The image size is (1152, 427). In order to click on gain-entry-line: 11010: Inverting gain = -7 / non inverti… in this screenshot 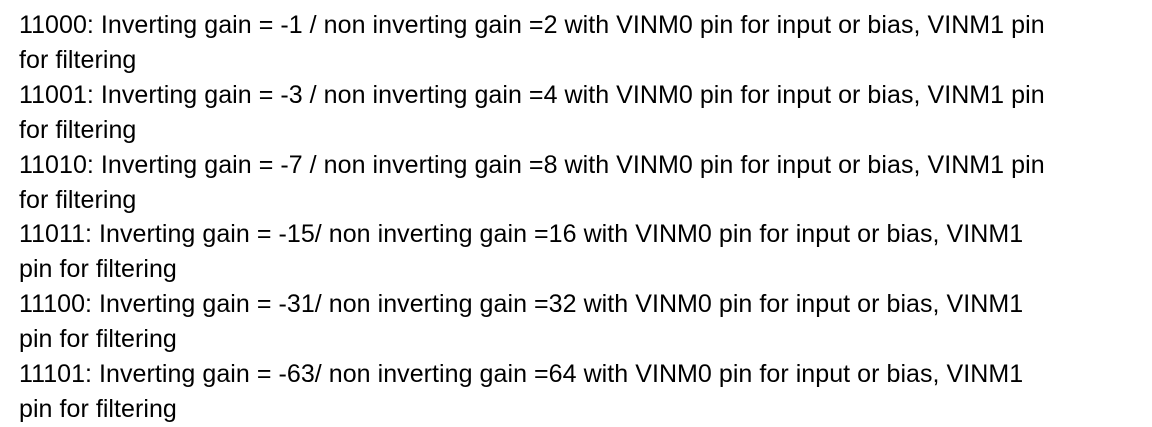, I will do `click(532, 164)`.